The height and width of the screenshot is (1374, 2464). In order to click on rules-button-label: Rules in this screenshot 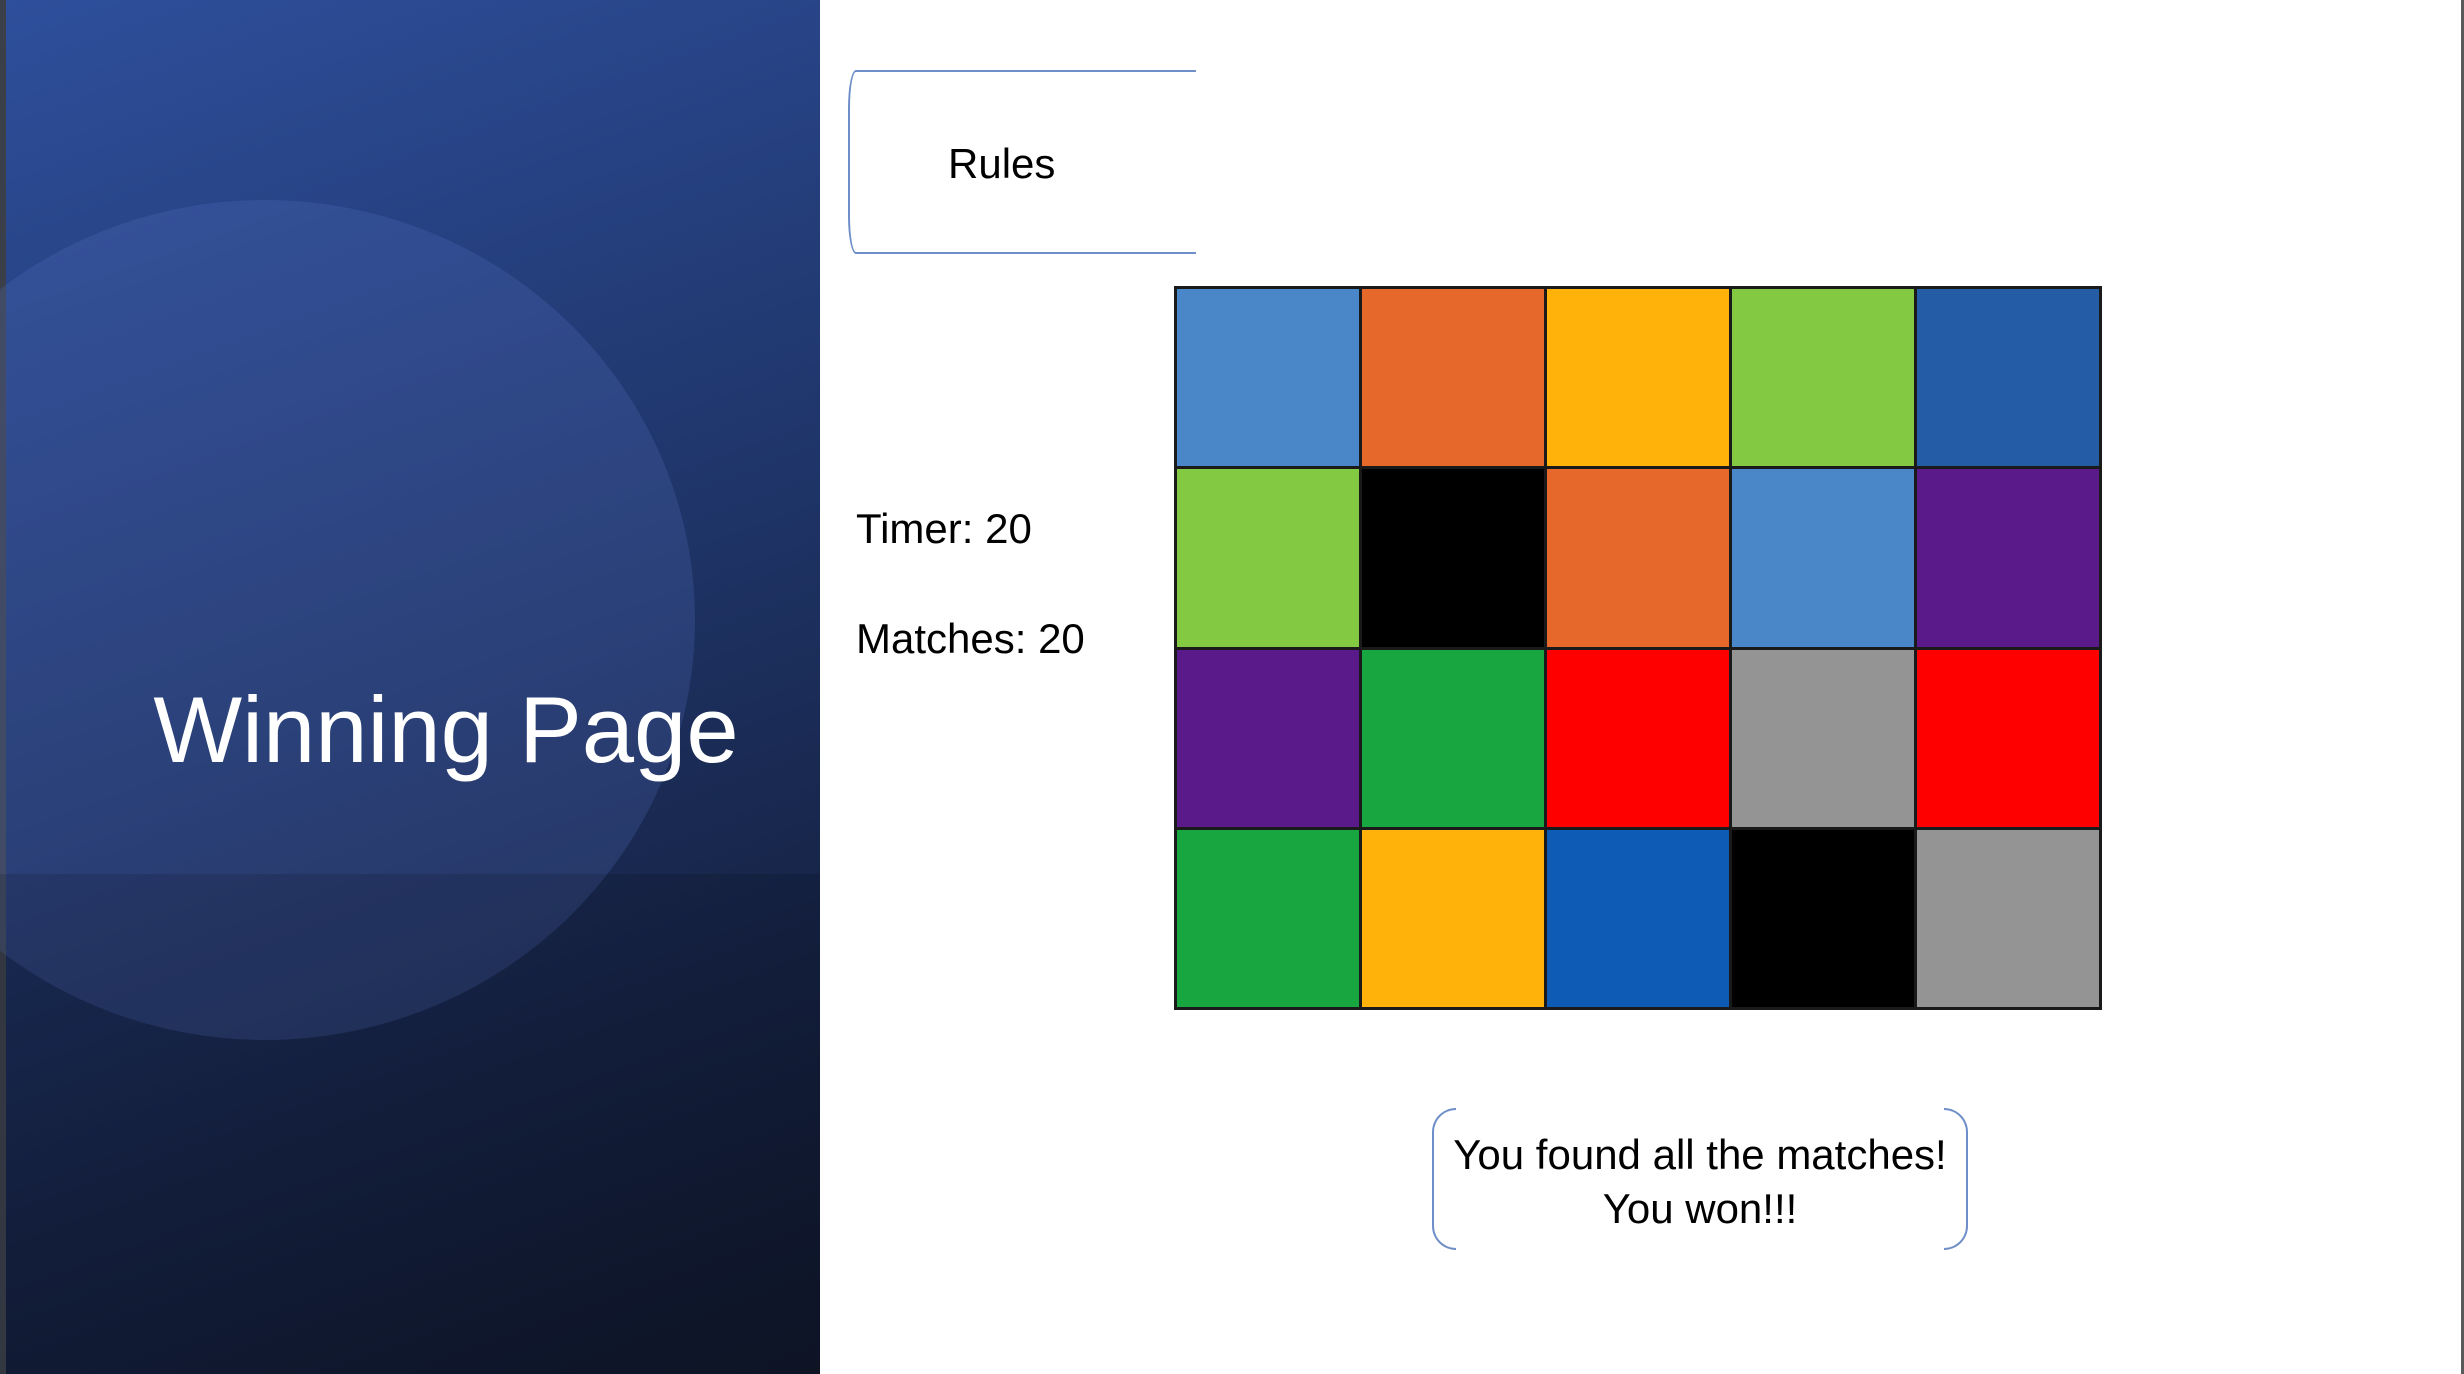, I will do `click(1002, 163)`.